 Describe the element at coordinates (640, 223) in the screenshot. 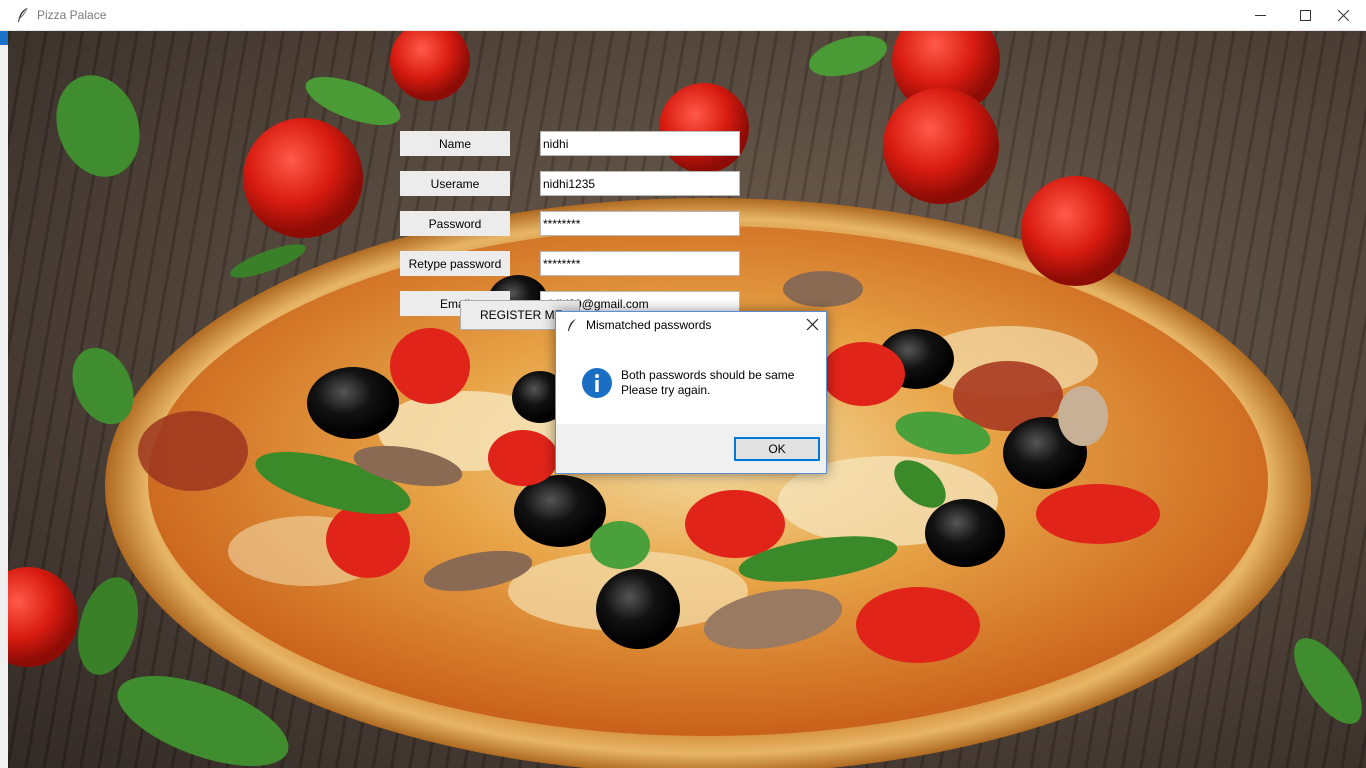

I see `password-input` at that location.